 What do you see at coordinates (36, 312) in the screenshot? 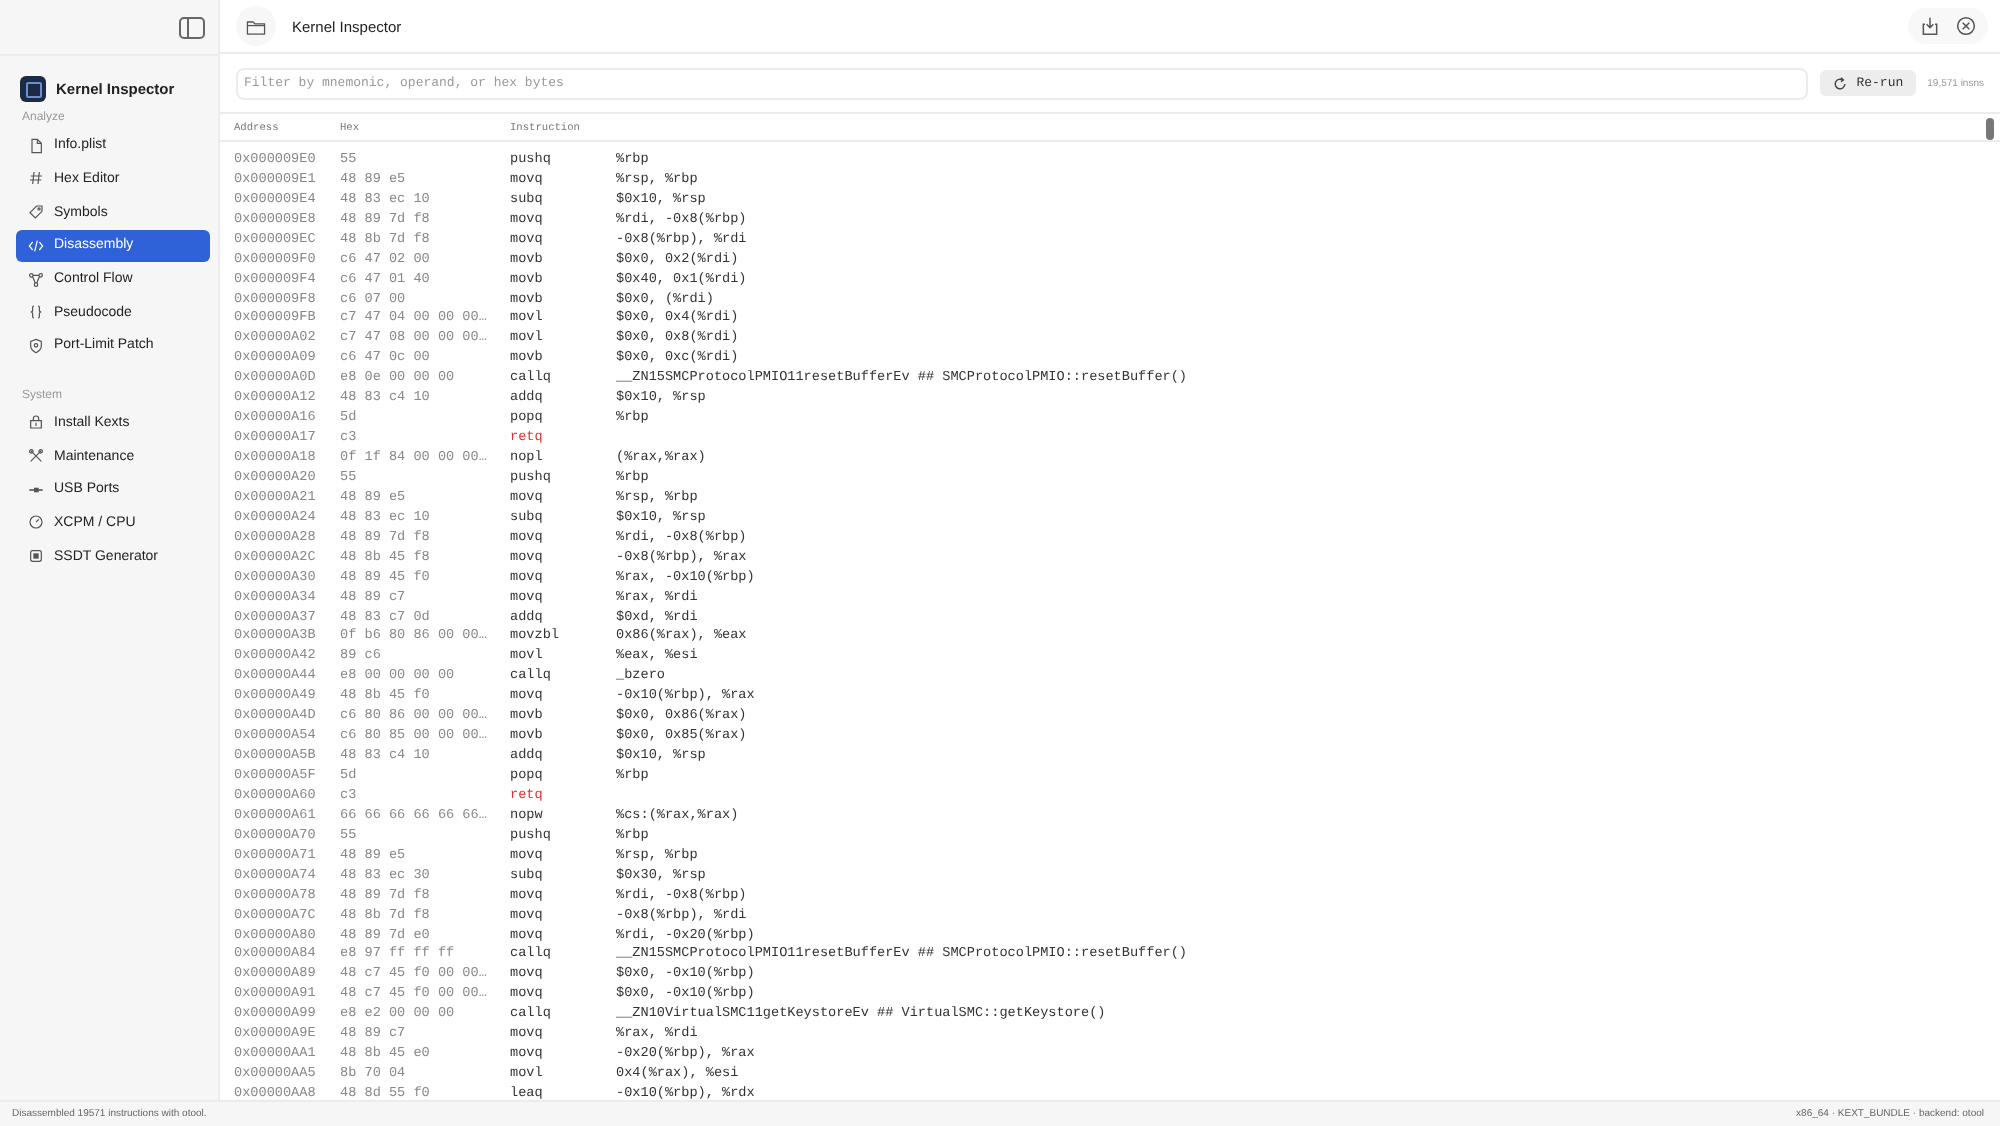
I see `braces-icon` at bounding box center [36, 312].